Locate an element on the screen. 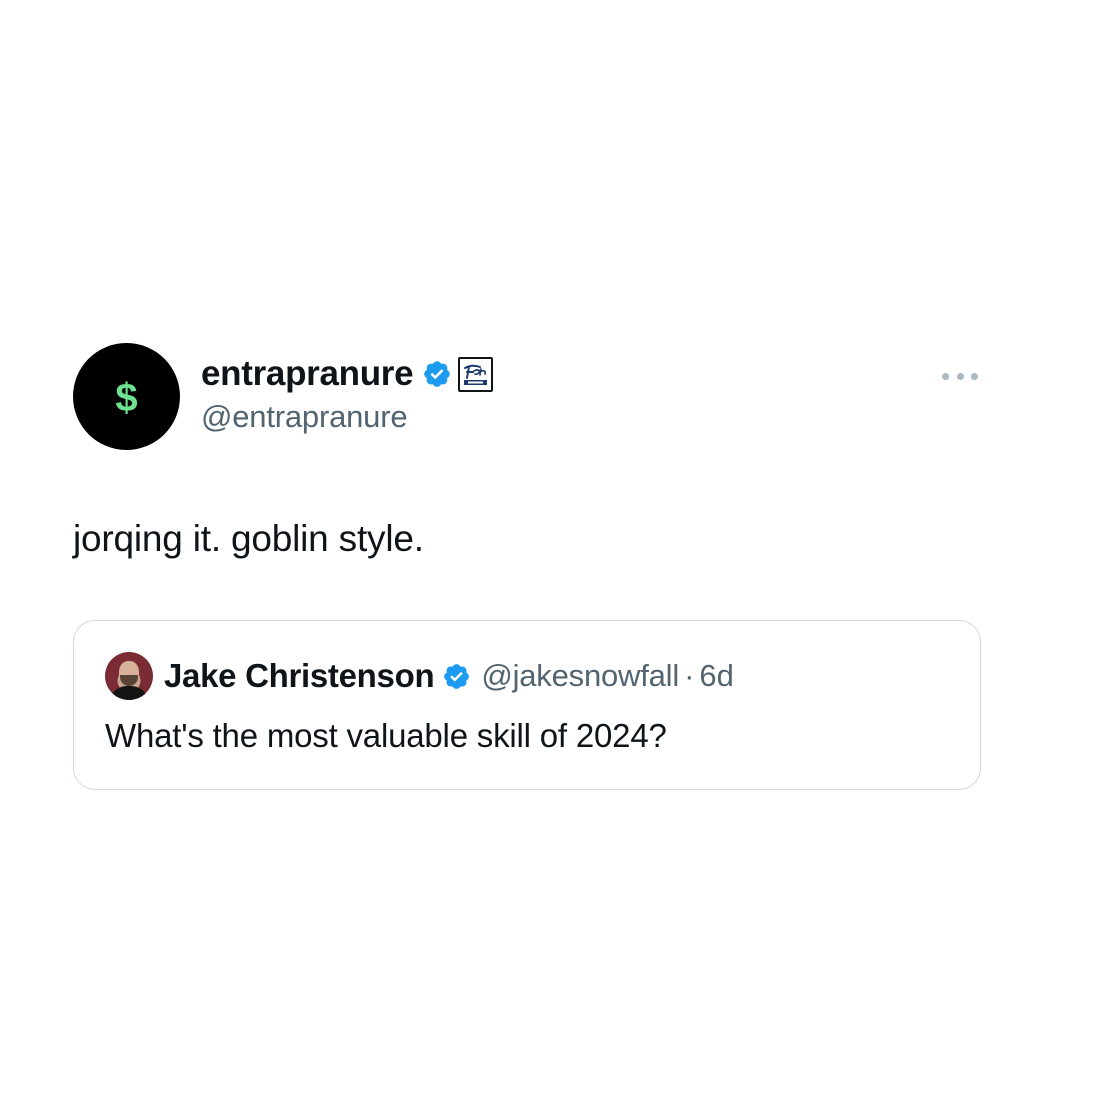 This screenshot has width=1097, height=1097. avatar is located at coordinates (129, 676).